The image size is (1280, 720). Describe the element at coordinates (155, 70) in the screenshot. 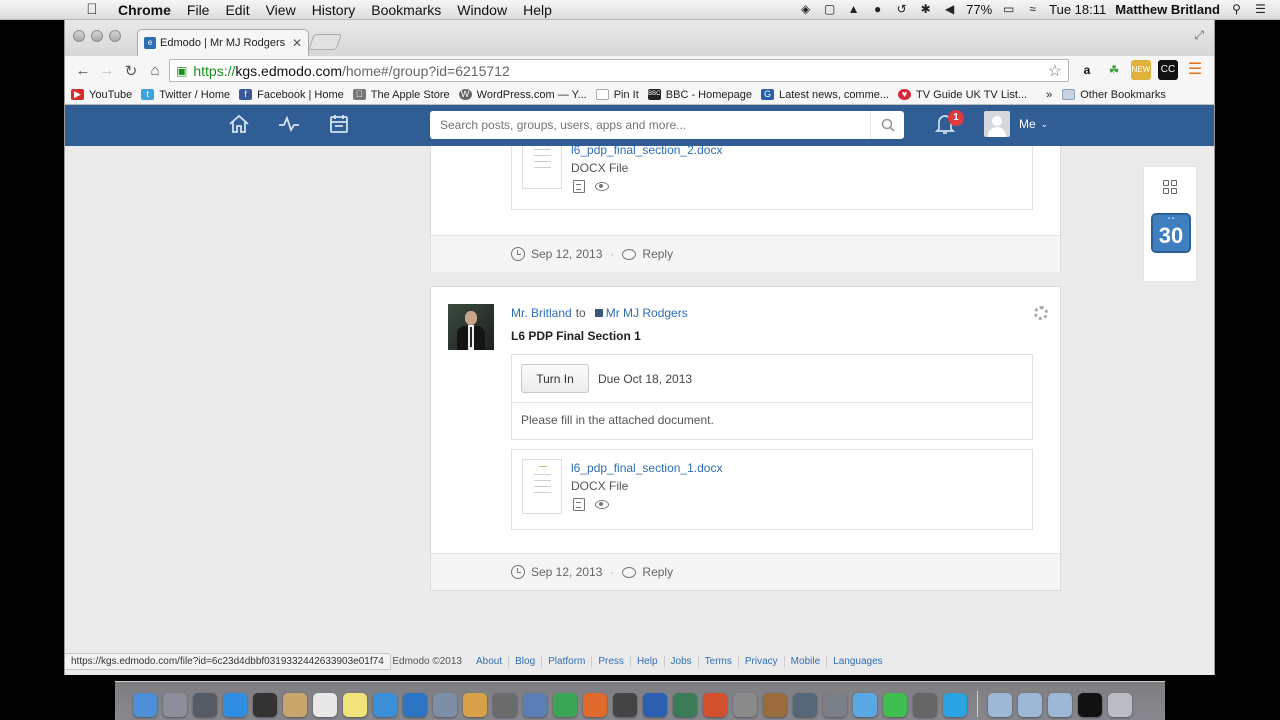

I see `home-icon: ⌂` at that location.